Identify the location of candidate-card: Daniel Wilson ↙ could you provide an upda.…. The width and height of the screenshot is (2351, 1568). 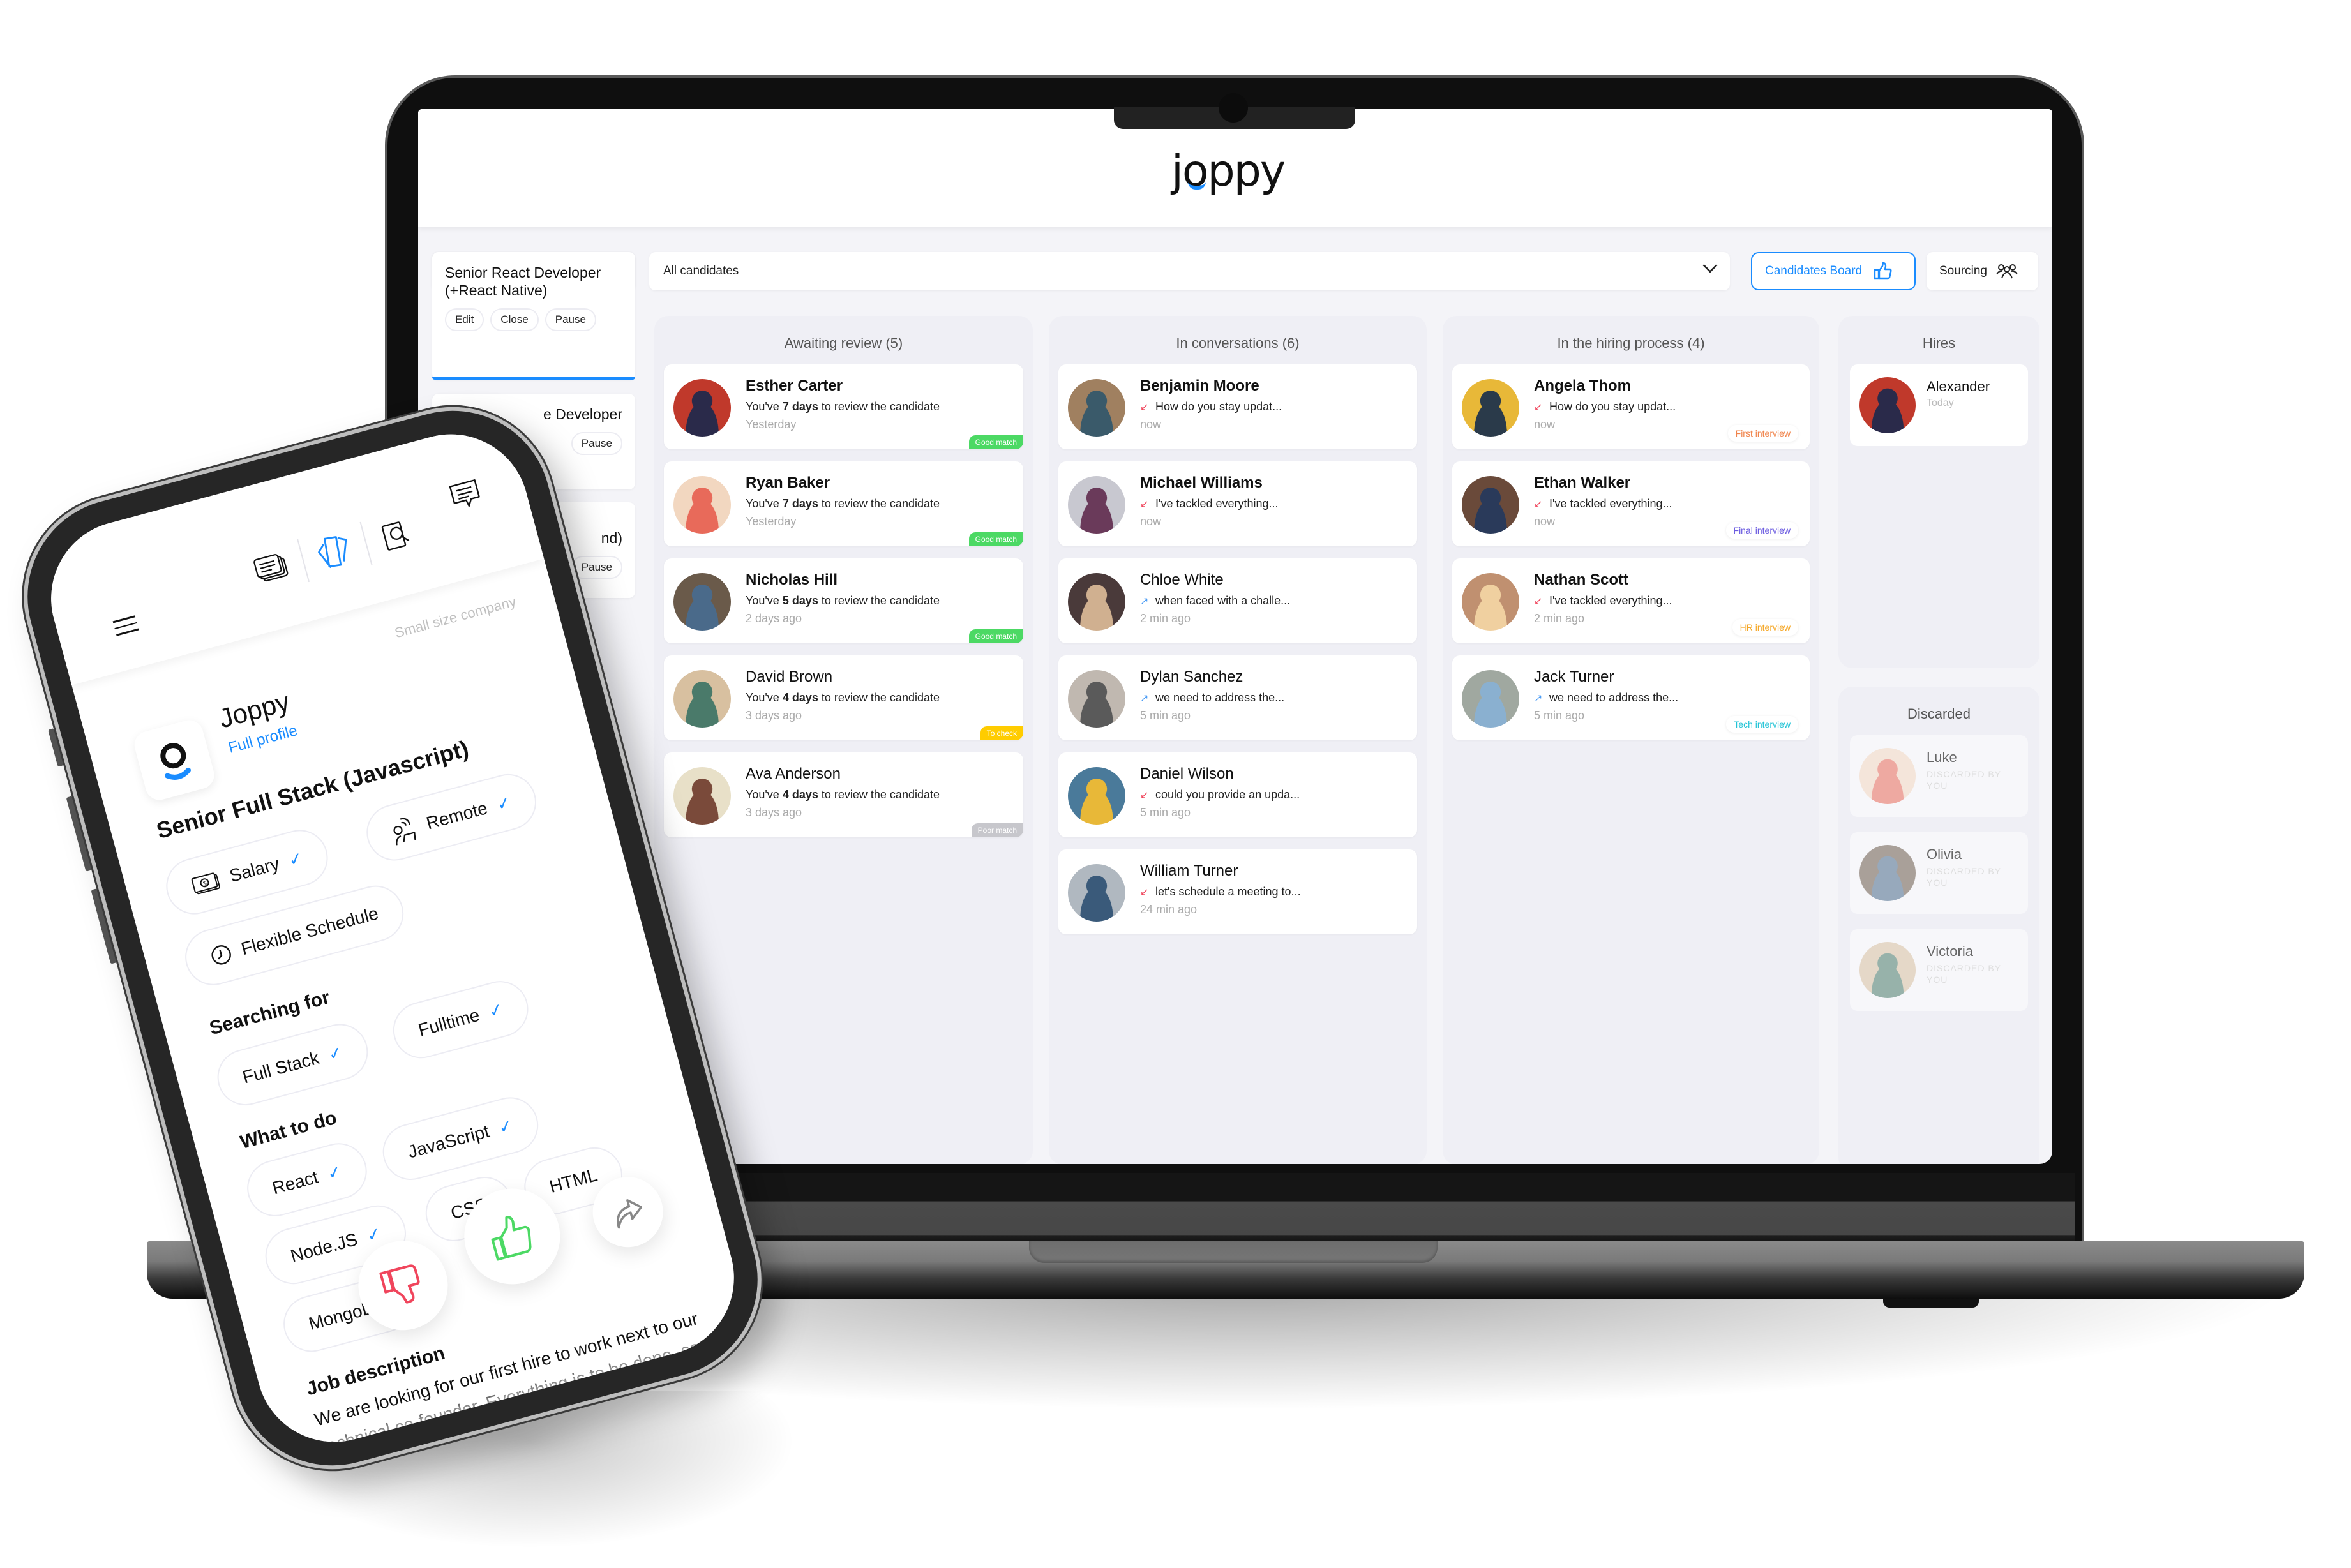
(1237, 794).